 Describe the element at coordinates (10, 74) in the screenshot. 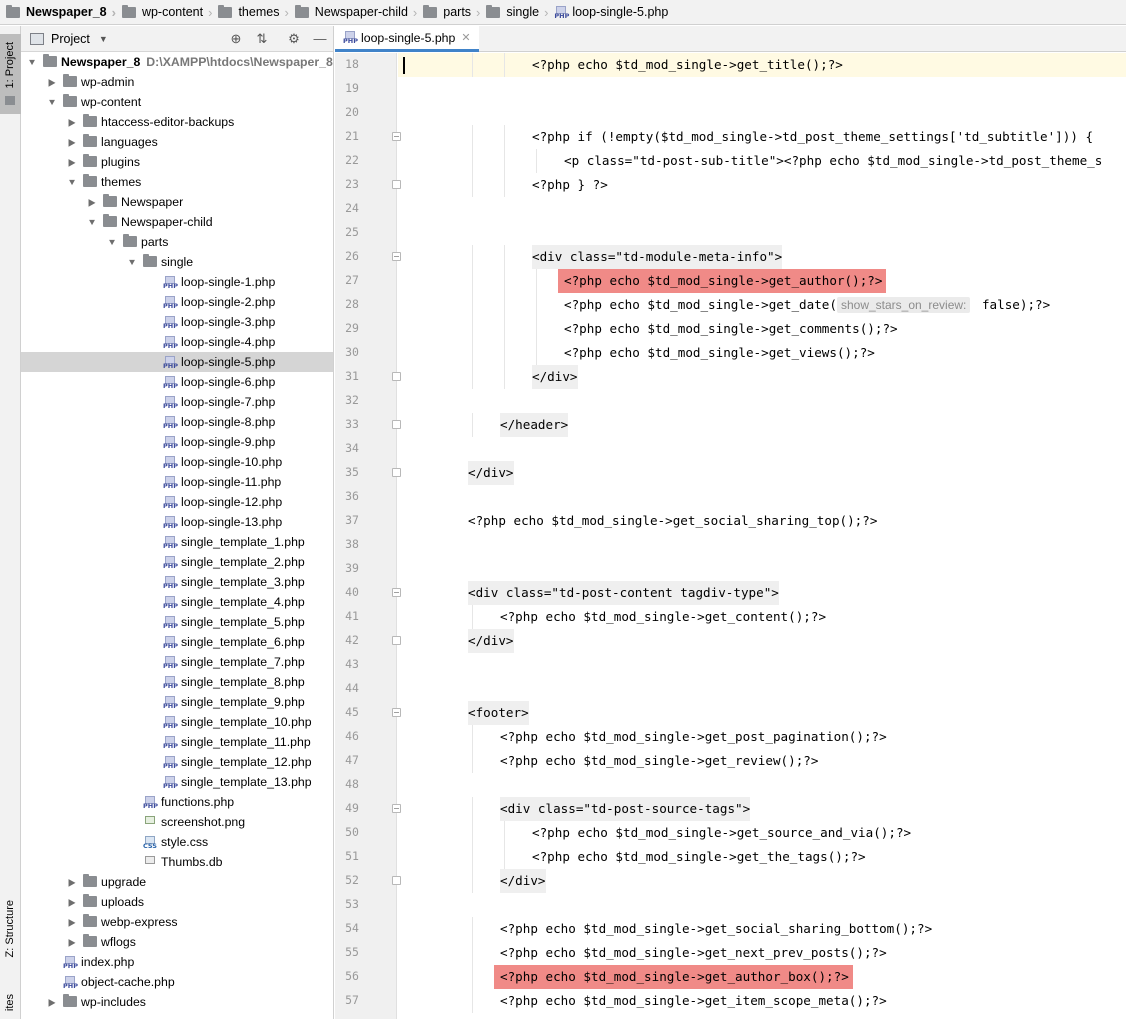

I see `project-tool-tab: 1: Project` at that location.